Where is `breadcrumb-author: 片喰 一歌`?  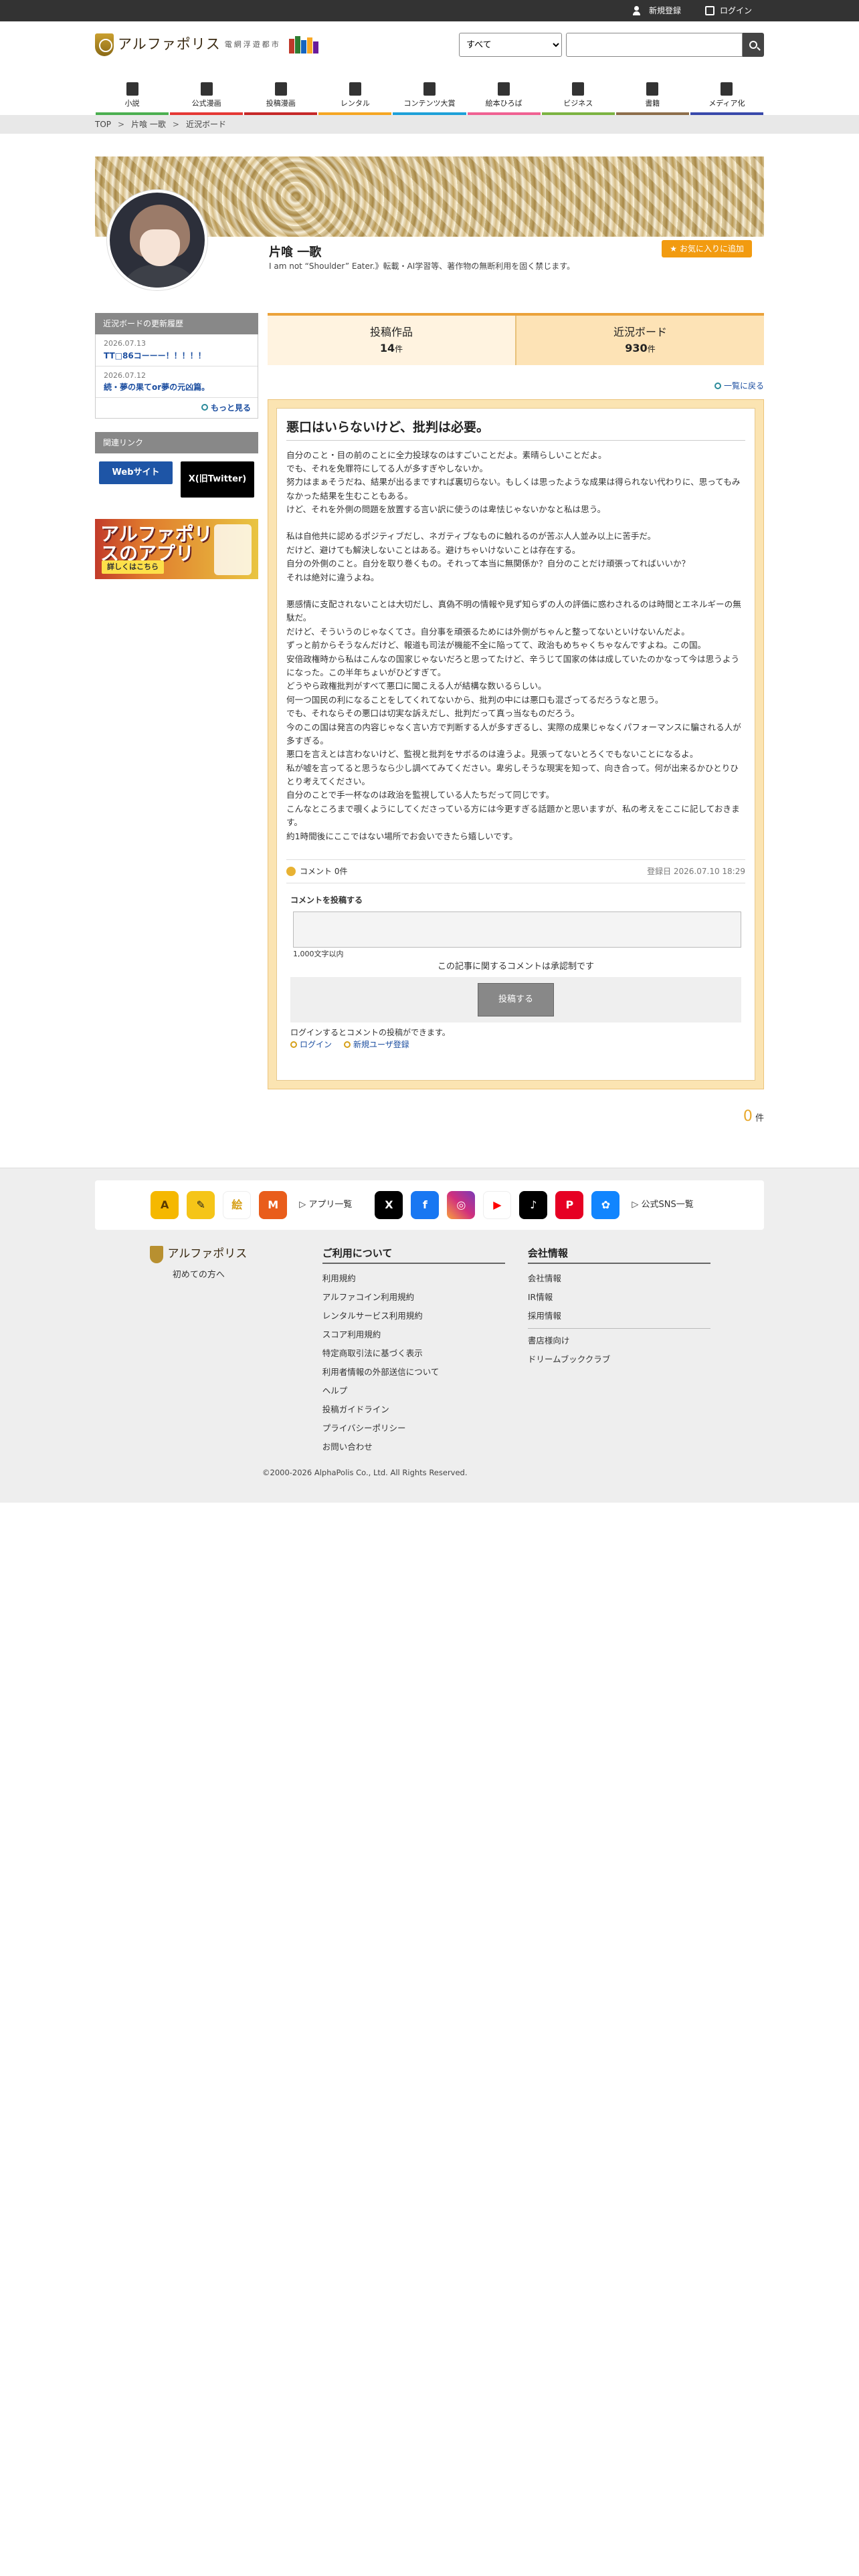 breadcrumb-author: 片喰 一歌 is located at coordinates (148, 124).